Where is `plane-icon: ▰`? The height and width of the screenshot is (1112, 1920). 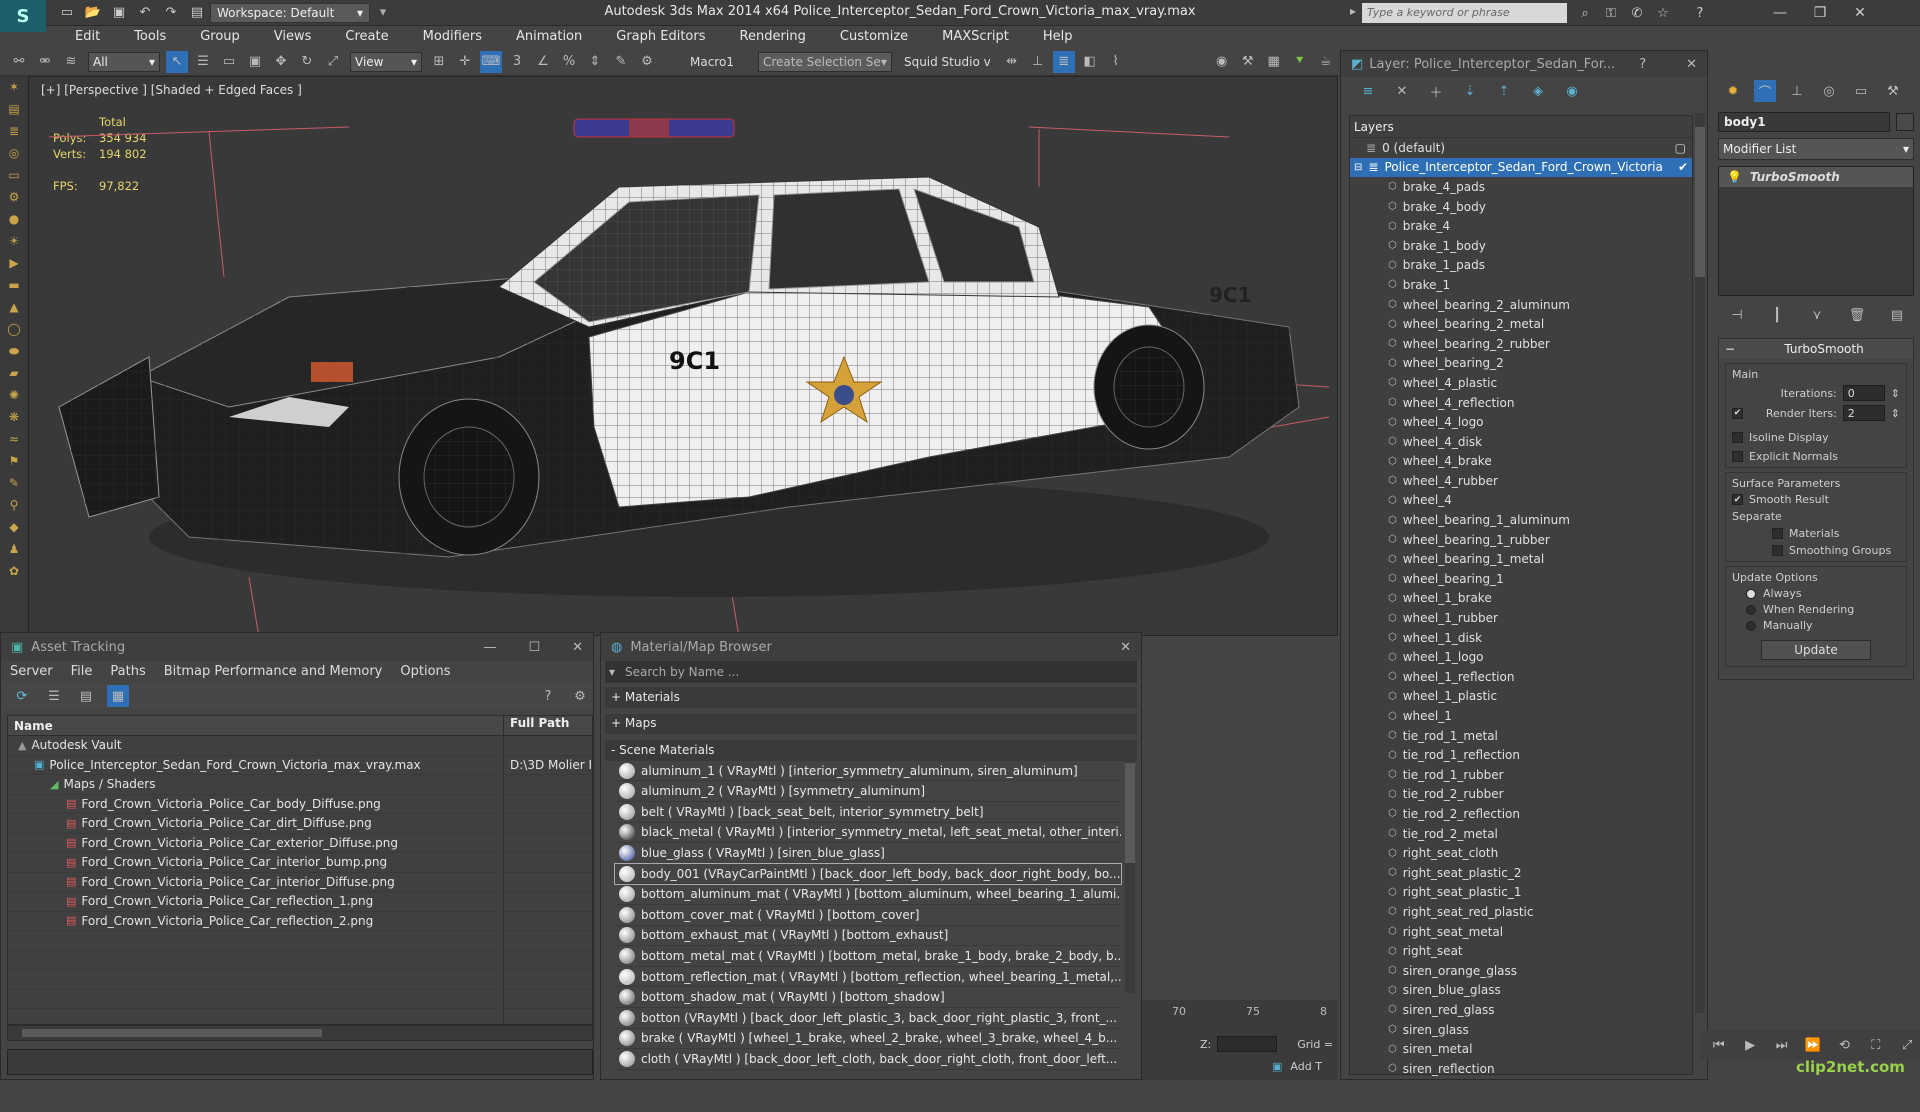 plane-icon: ▰ is located at coordinates (14, 373).